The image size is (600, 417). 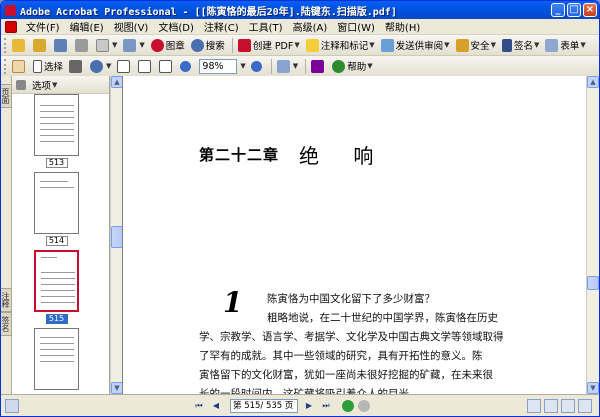 What do you see at coordinates (568, 405) in the screenshot?
I see `facing-page-icon` at bounding box center [568, 405].